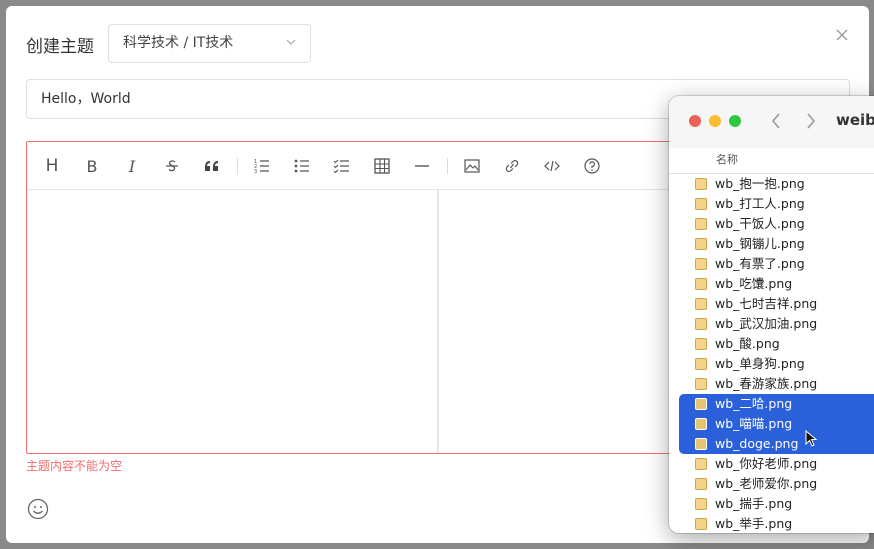 Image resolution: width=874 pixels, height=549 pixels. Describe the element at coordinates (695, 121) in the screenshot. I see `window-close-button` at that location.